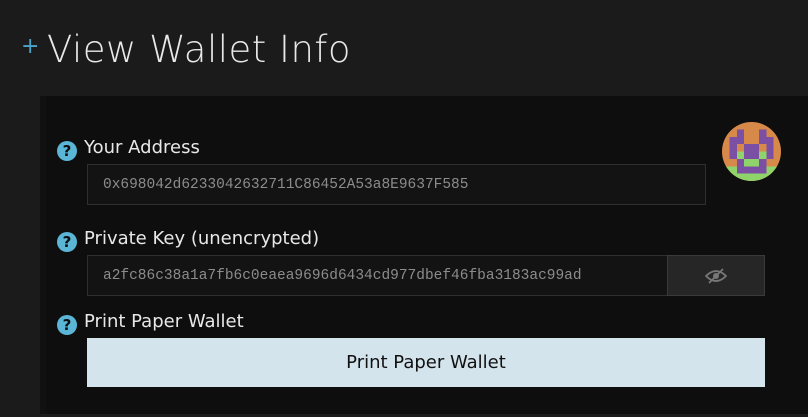 The height and width of the screenshot is (417, 808). Describe the element at coordinates (30, 47) in the screenshot. I see `plus-icon: +` at that location.